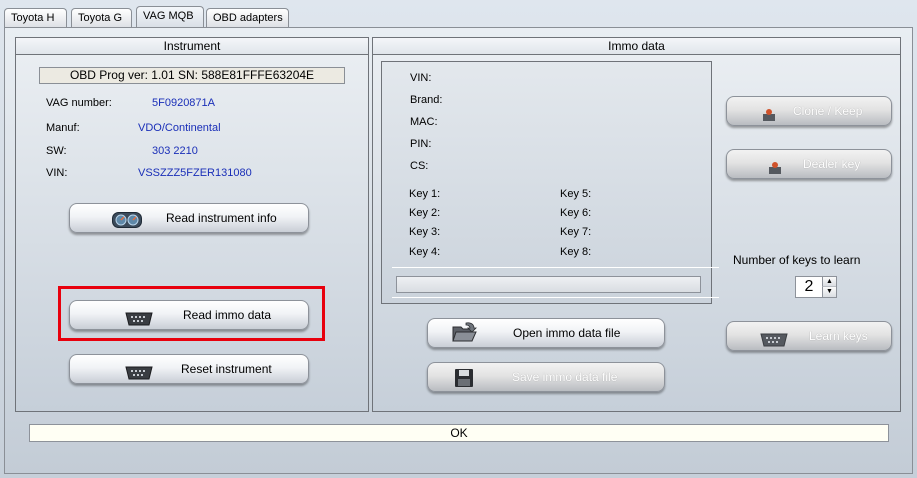 This screenshot has height=478, width=917. I want to click on key-3-label: Key 3:, so click(425, 232).